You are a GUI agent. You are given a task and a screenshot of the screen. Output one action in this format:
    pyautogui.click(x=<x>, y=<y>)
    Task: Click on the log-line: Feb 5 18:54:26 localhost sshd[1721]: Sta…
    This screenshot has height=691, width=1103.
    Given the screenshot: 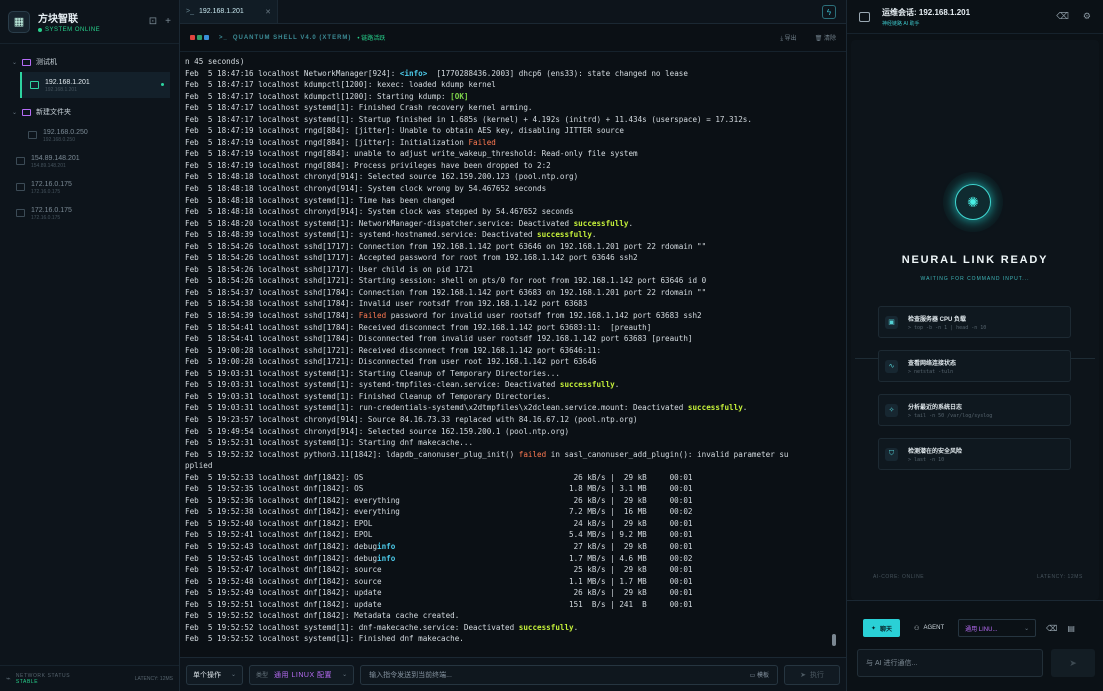 What is the action you would take?
    pyautogui.click(x=446, y=281)
    